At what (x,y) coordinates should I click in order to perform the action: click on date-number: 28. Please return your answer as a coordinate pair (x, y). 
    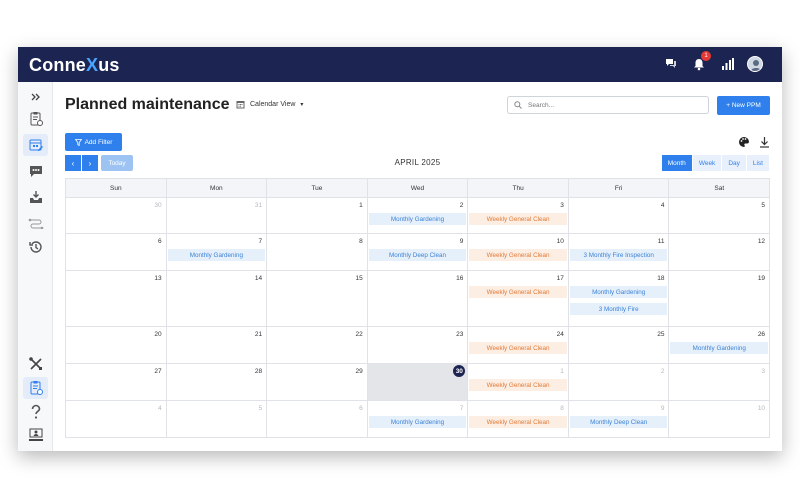
    Looking at the image, I should click on (258, 371).